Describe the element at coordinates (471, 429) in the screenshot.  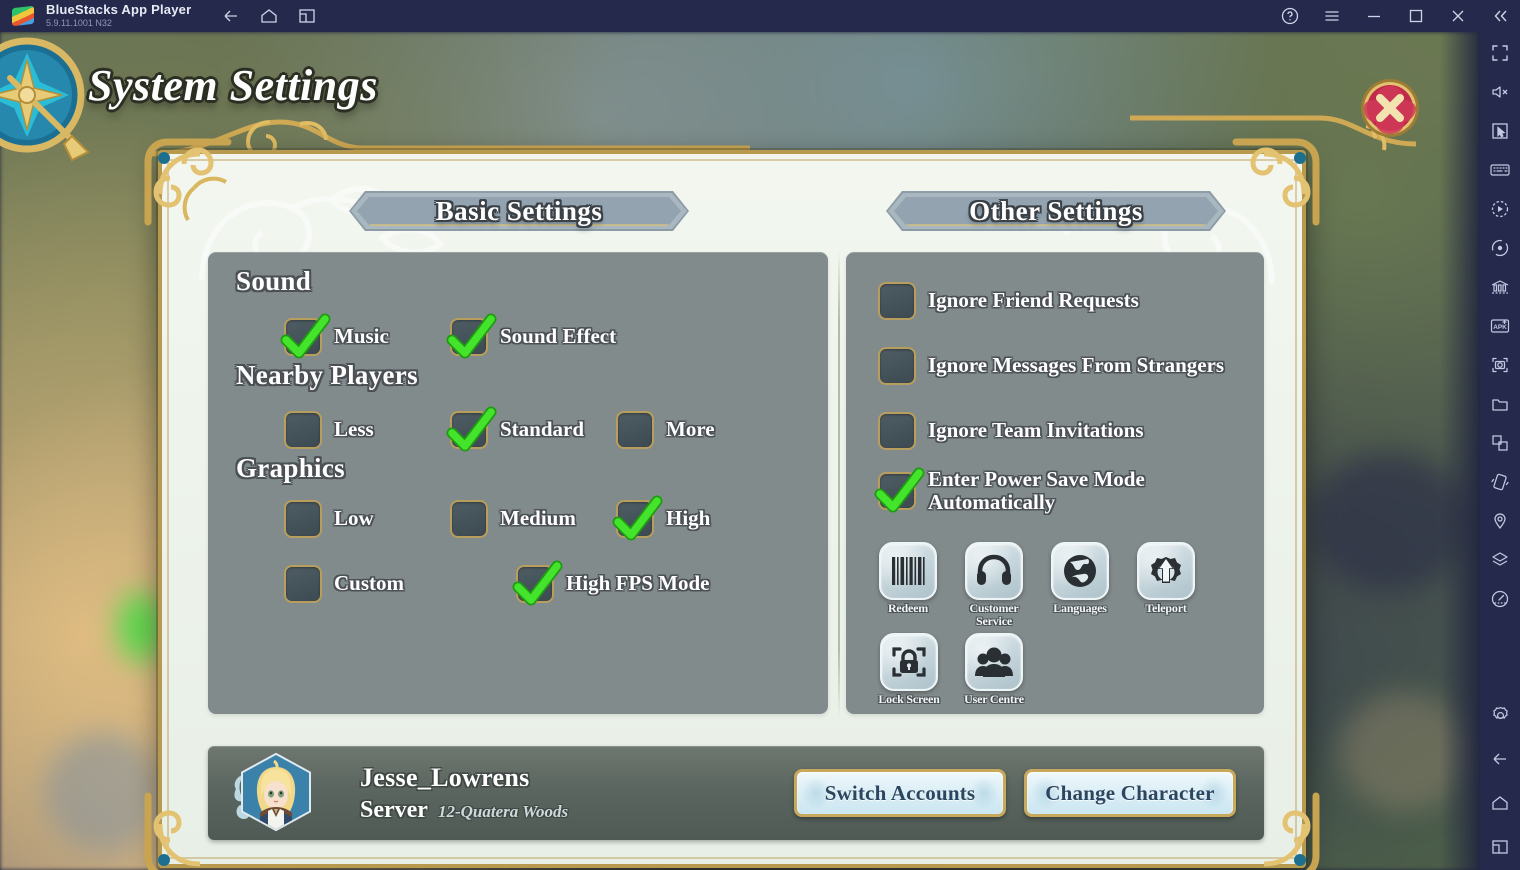
I see `checkbox-standard` at that location.